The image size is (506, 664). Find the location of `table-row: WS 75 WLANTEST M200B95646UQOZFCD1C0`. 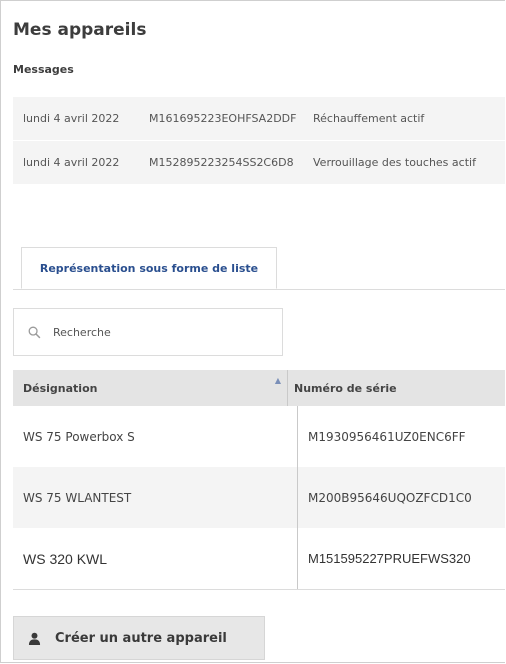

table-row: WS 75 WLANTEST M200B95646UQOZFCD1C0 is located at coordinates (259, 497).